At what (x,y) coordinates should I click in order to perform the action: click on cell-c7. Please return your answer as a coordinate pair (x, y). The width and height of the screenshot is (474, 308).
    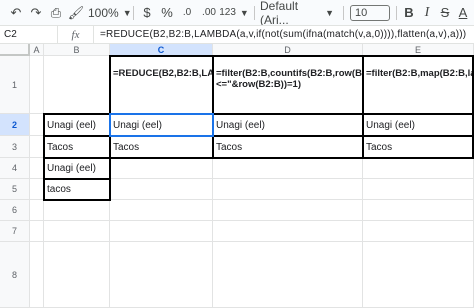
    Looking at the image, I should click on (161, 231).